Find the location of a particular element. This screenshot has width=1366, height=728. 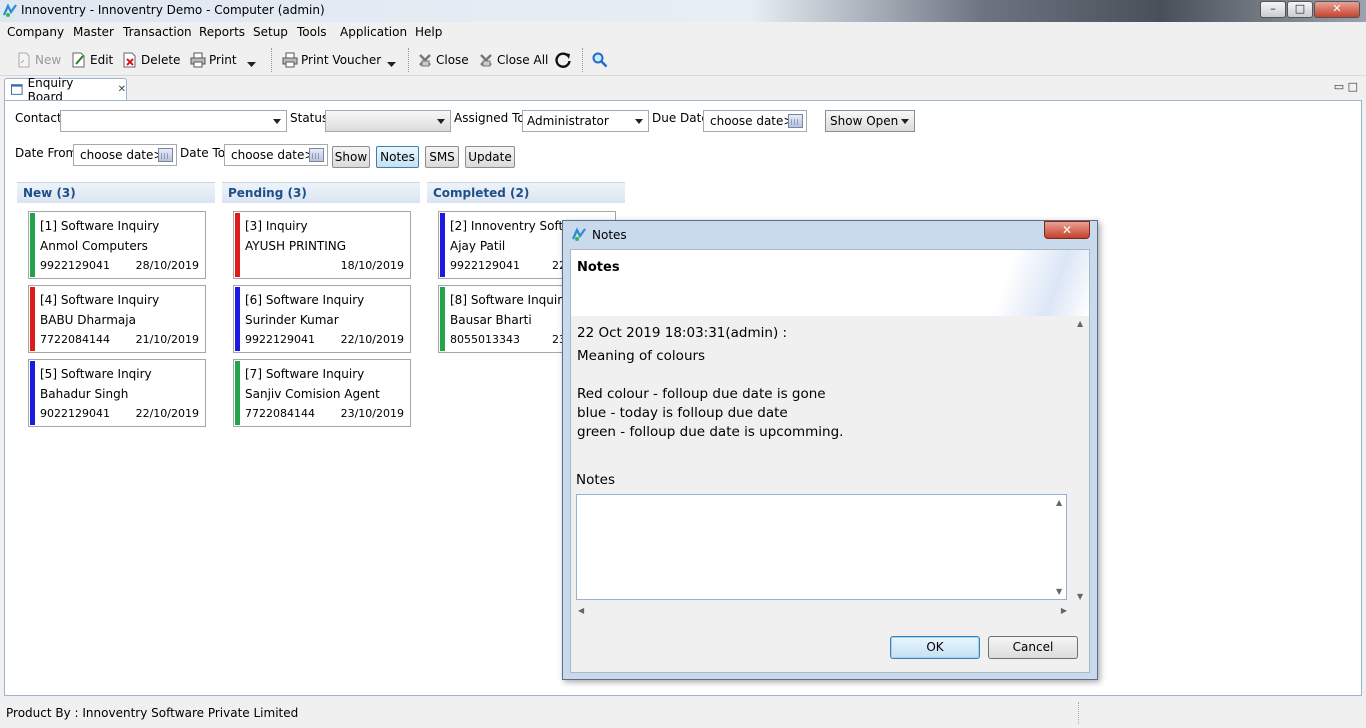

print-voucher-button: Print Voucher is located at coordinates (331, 60).